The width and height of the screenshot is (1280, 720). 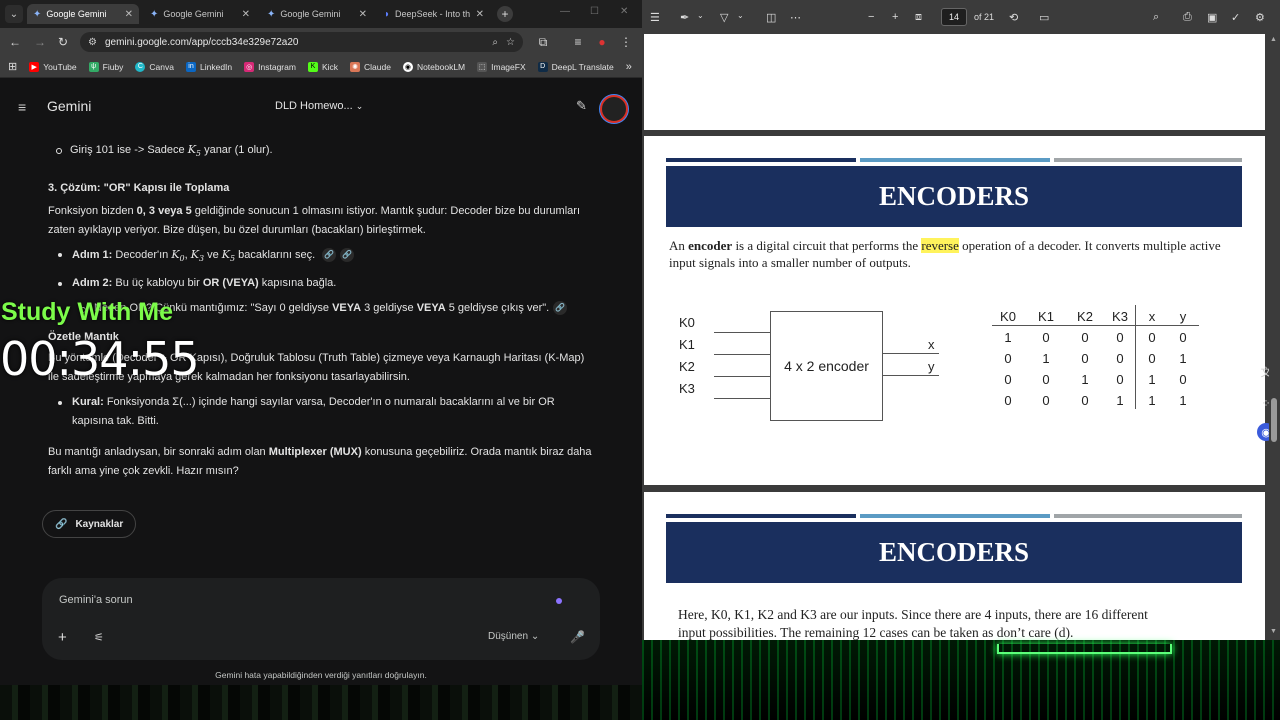 What do you see at coordinates (1187, 17) in the screenshot?
I see `print-icon: ⎙` at bounding box center [1187, 17].